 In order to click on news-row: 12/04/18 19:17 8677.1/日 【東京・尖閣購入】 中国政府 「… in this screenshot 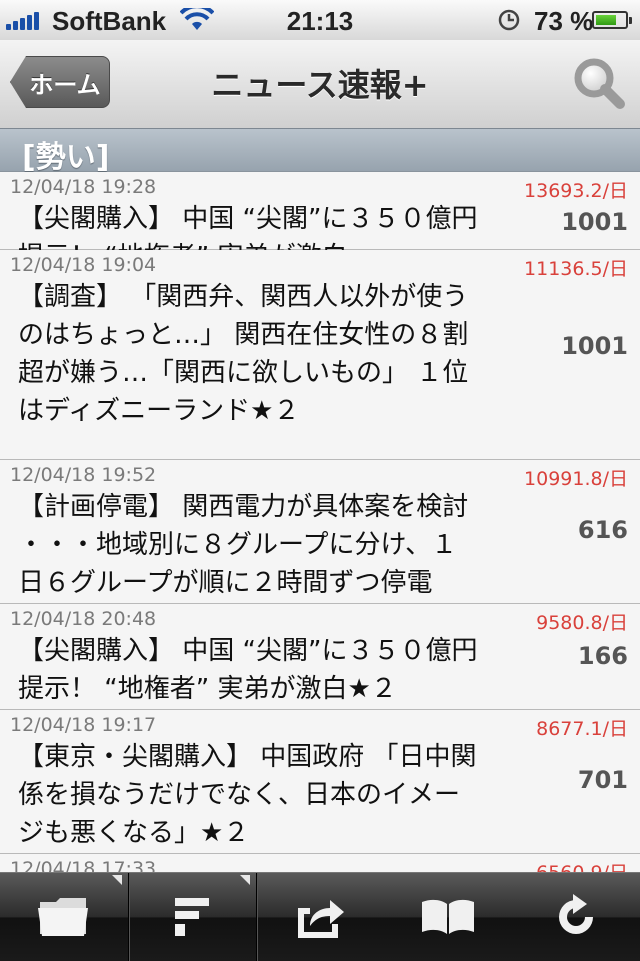, I will do `click(320, 782)`.